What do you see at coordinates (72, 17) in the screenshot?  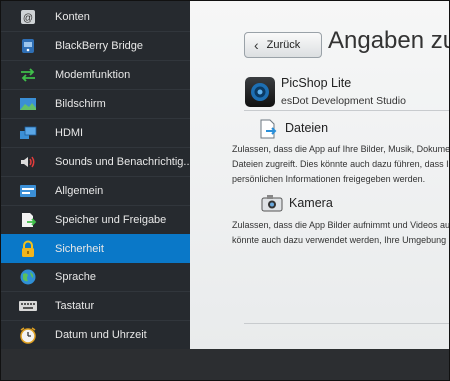 I see `sidebar-item-label: Konten` at bounding box center [72, 17].